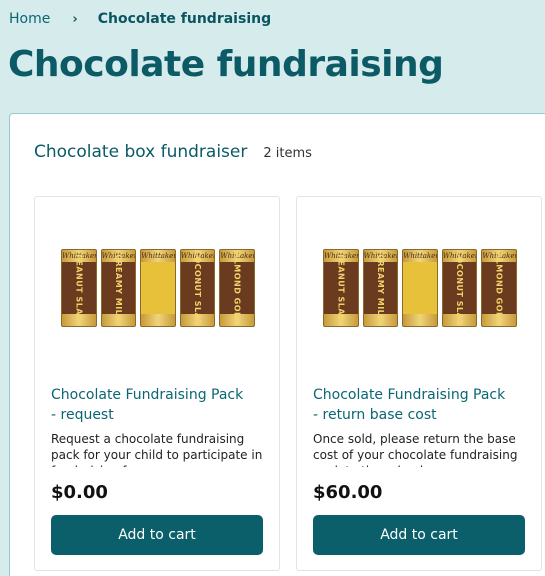  I want to click on product-price: $0.00, so click(79, 492).